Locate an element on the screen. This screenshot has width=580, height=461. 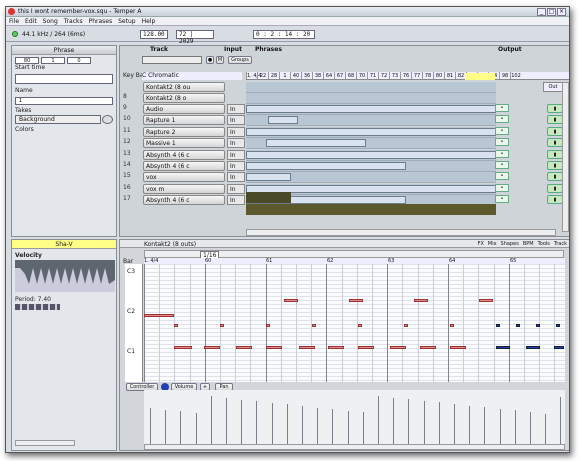
vox-m-waveform is located at coordinates (371, 209).